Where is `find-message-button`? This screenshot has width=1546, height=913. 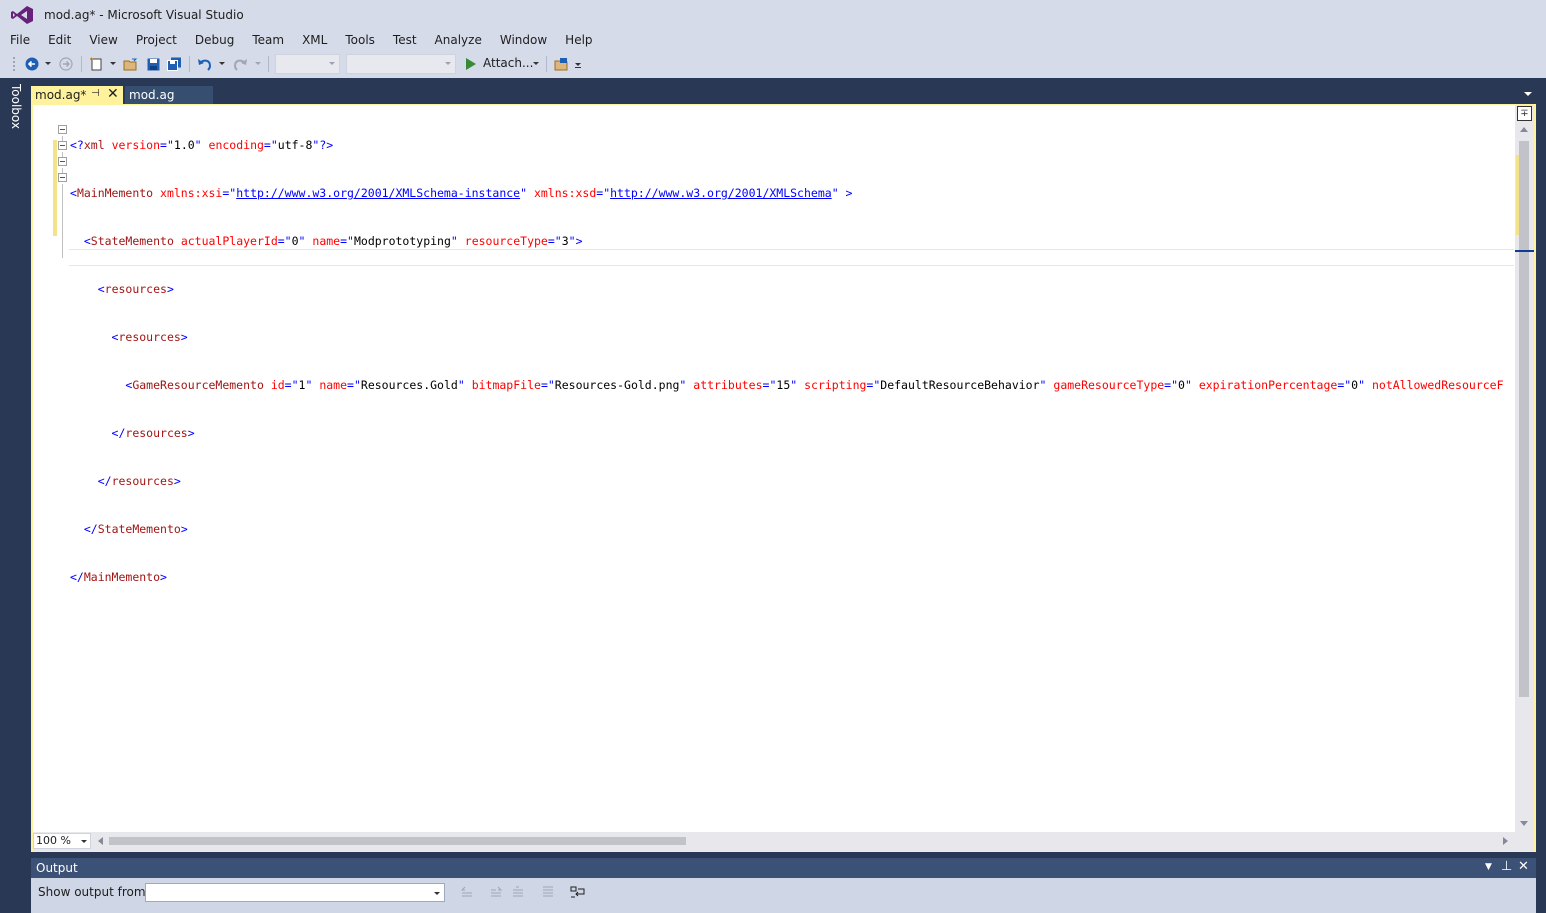
find-message-button is located at coordinates (518, 892).